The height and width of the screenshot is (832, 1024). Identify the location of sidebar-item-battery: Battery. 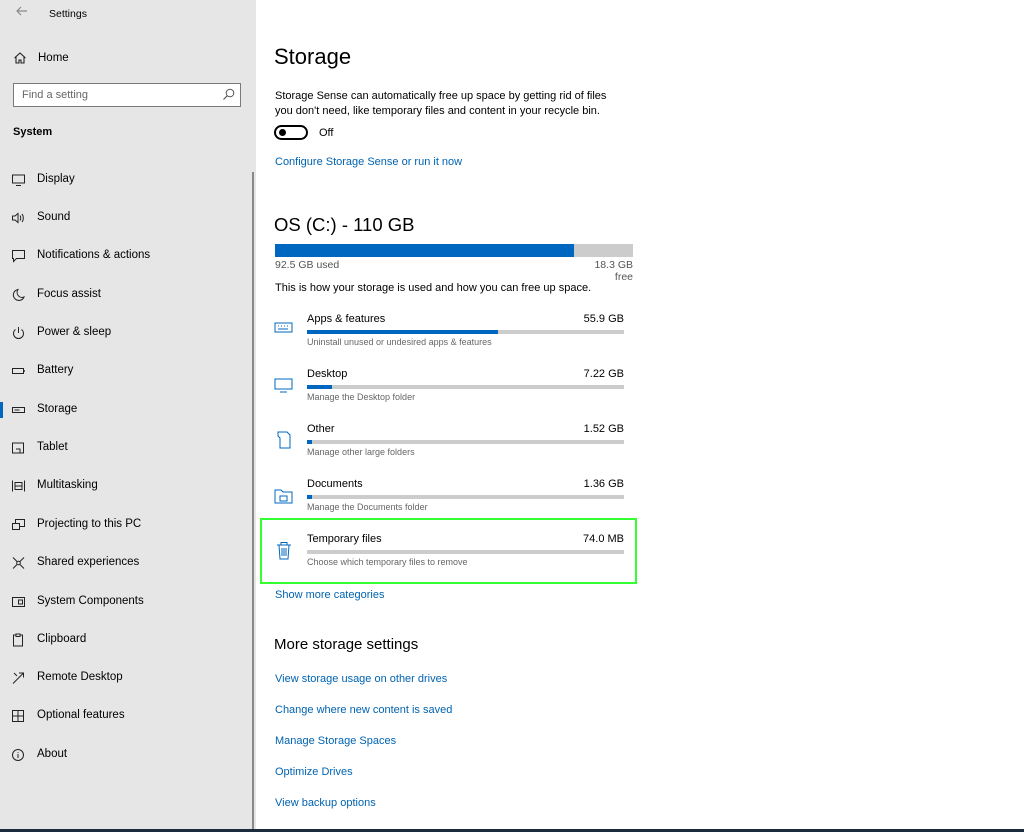
(126, 371).